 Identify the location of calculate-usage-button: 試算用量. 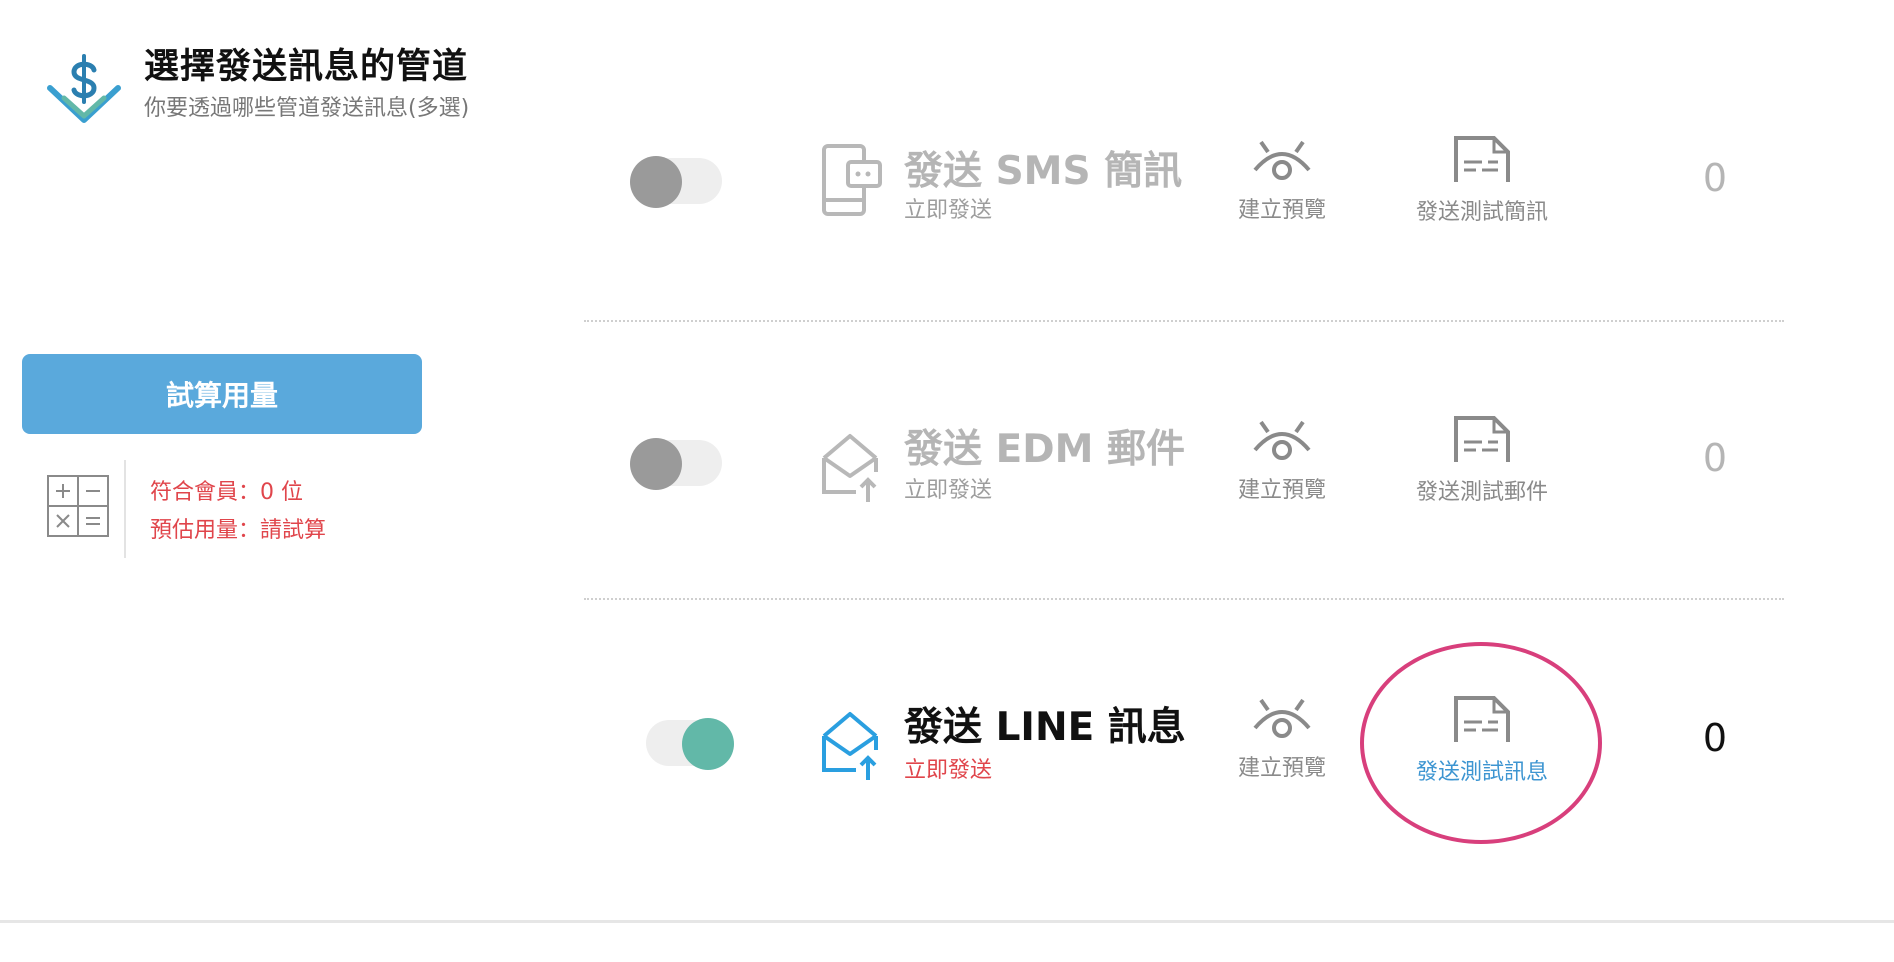
(222, 394).